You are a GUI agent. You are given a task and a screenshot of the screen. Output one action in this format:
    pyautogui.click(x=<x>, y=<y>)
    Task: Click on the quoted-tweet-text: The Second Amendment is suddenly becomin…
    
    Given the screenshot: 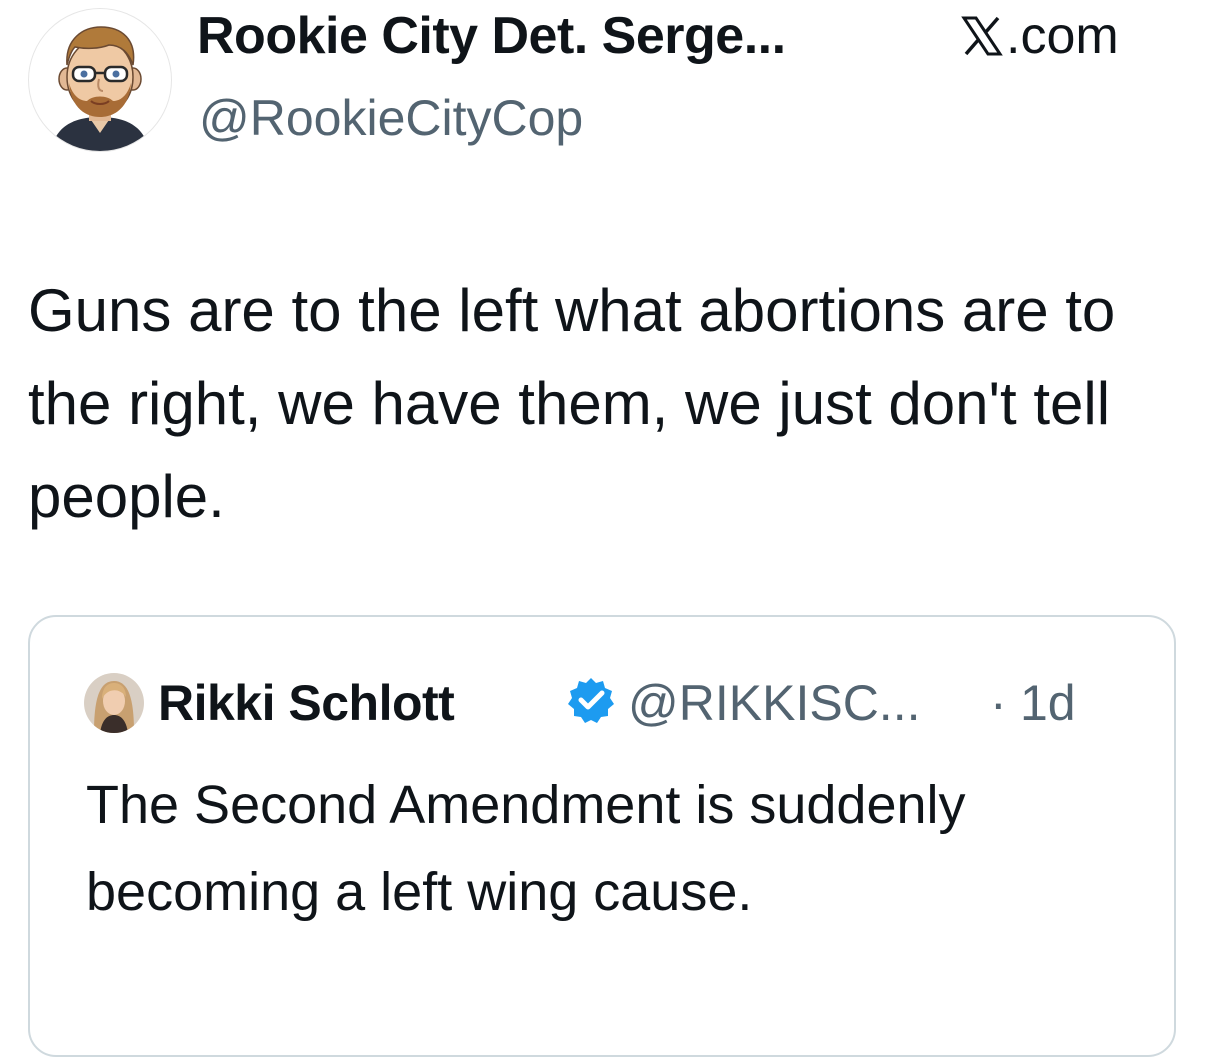 What is the action you would take?
    pyautogui.click(x=526, y=848)
    